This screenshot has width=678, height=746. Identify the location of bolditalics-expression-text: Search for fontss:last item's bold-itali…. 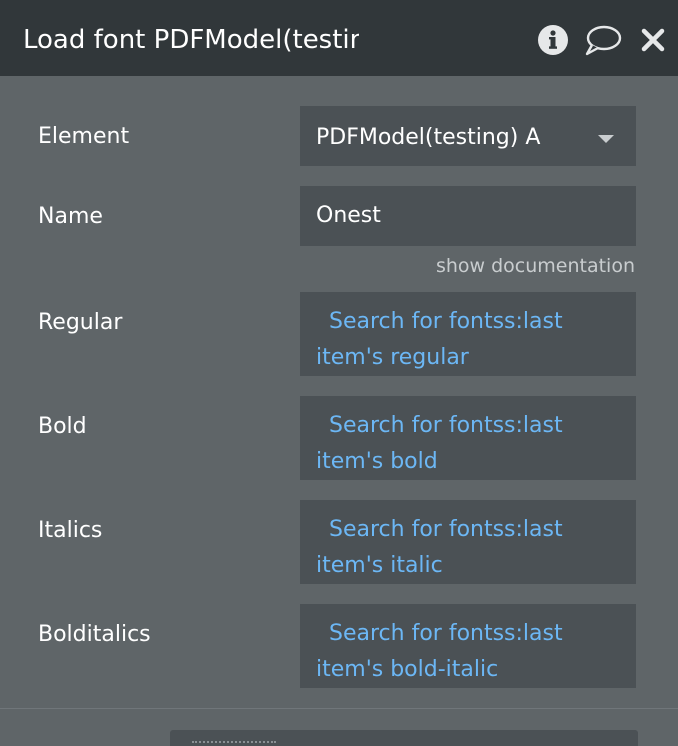
(439, 651).